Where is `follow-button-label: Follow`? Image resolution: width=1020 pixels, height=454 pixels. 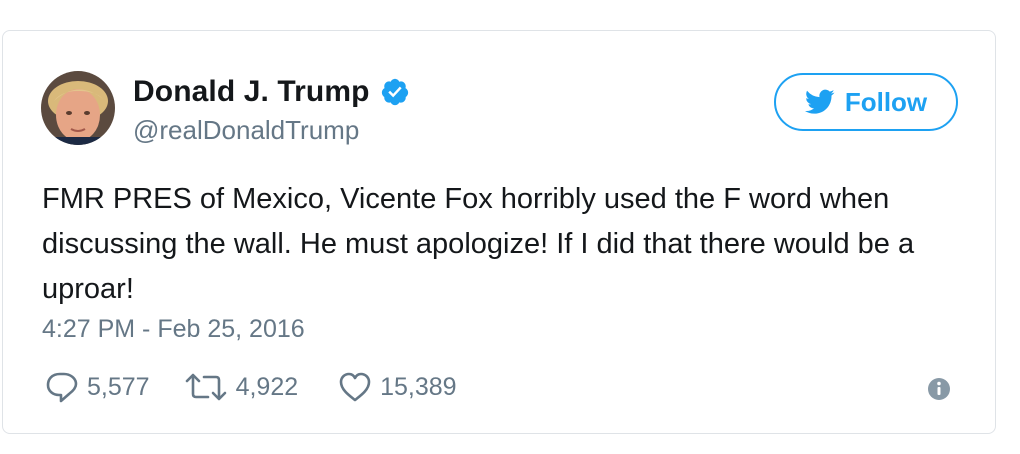 follow-button-label: Follow is located at coordinates (886, 101).